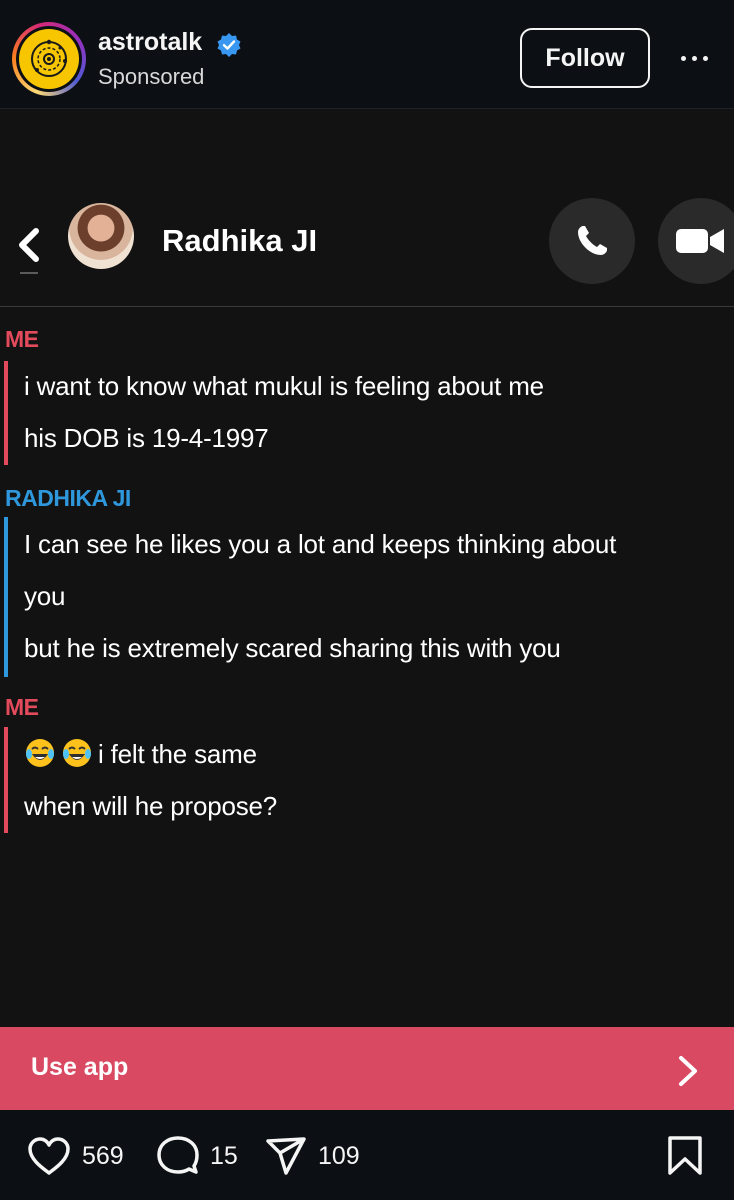 Image resolution: width=734 pixels, height=1200 pixels. I want to click on message-line-with-emoji: i felt the same, so click(140, 753).